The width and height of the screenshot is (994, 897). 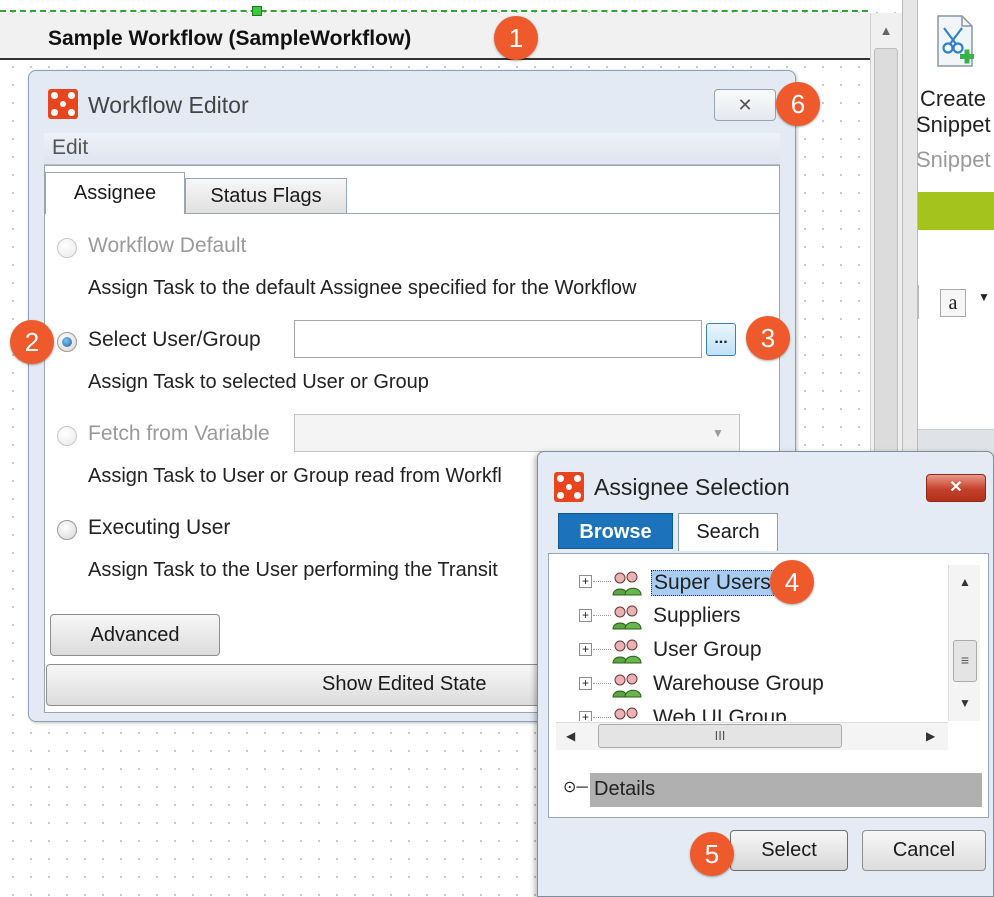 I want to click on tree-item-label: Warehouse Group, so click(x=738, y=683).